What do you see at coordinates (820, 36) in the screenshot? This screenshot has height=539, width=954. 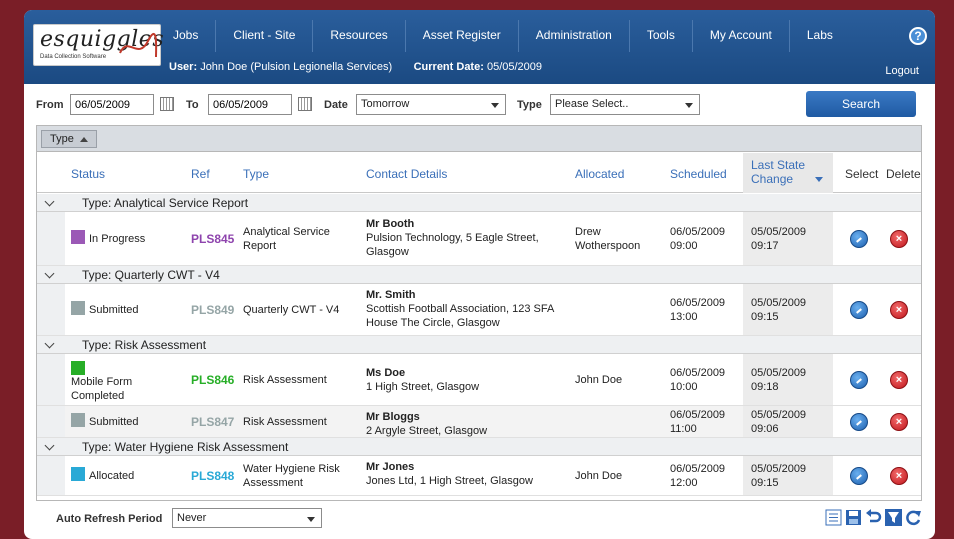 I see `nav-item-labs: Labs` at bounding box center [820, 36].